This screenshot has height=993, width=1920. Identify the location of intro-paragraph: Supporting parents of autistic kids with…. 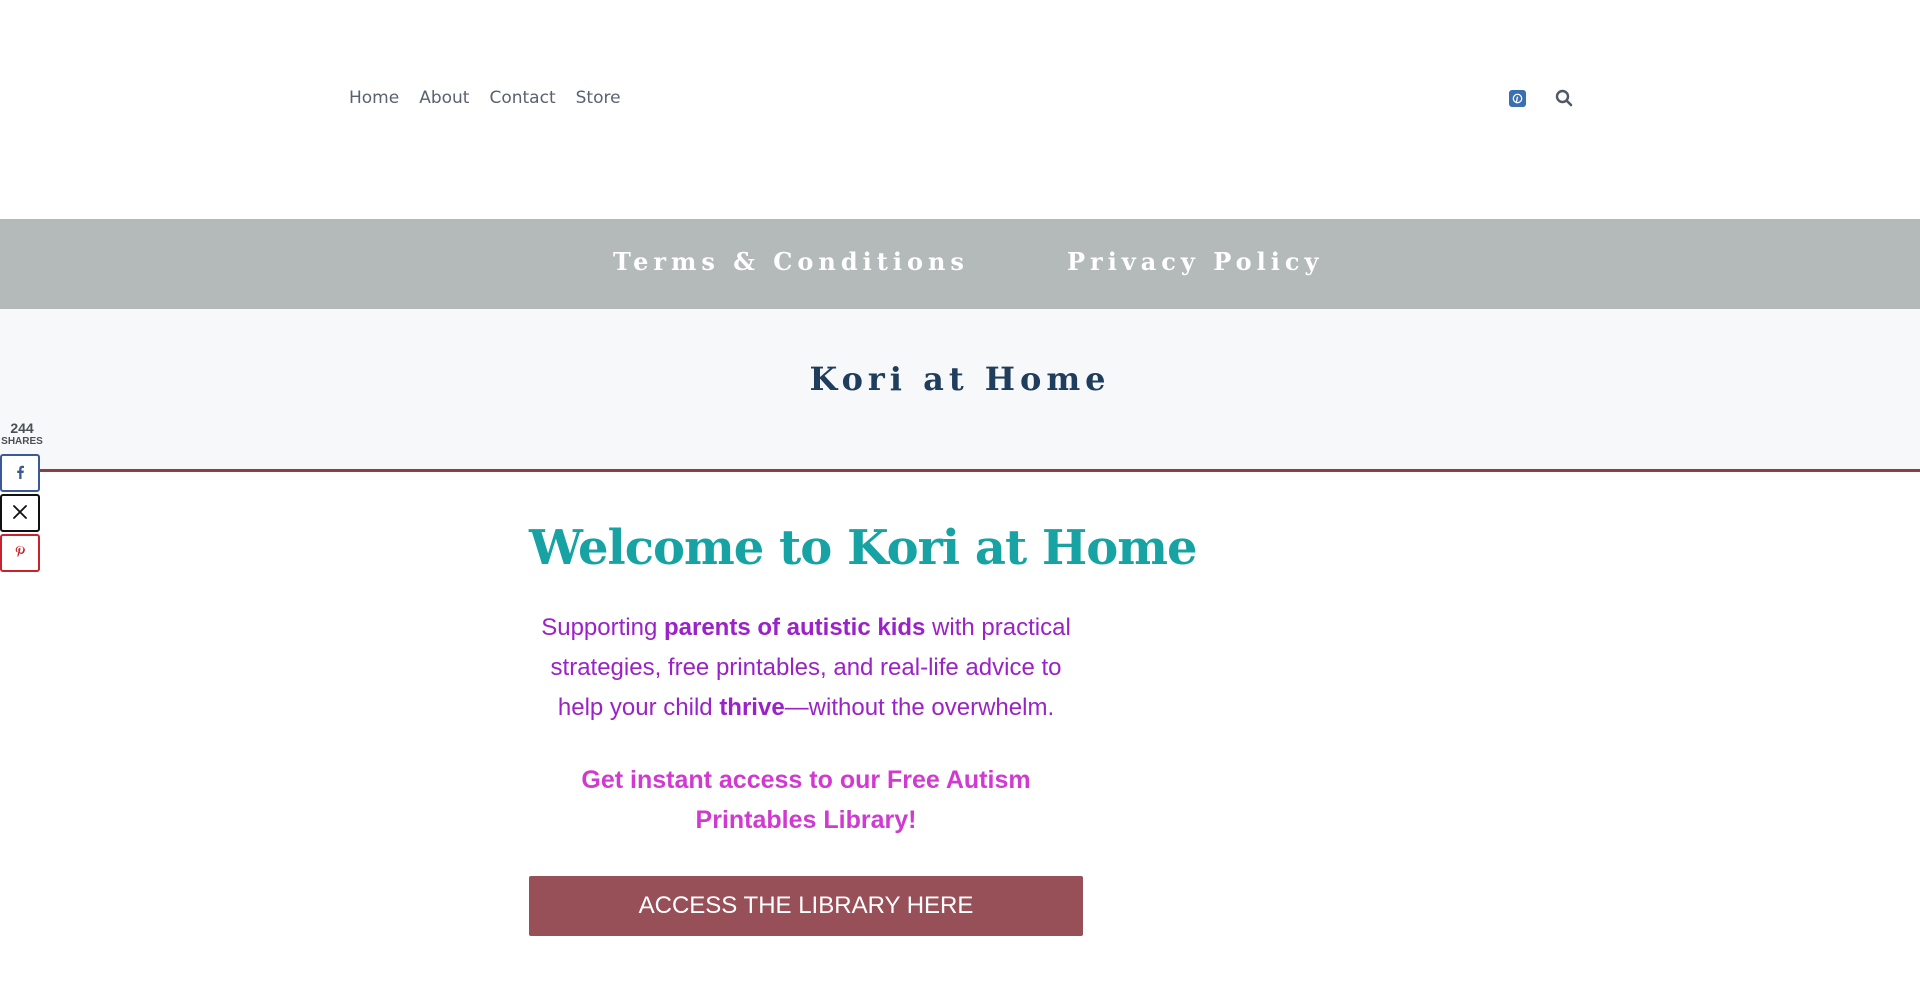
(806, 668).